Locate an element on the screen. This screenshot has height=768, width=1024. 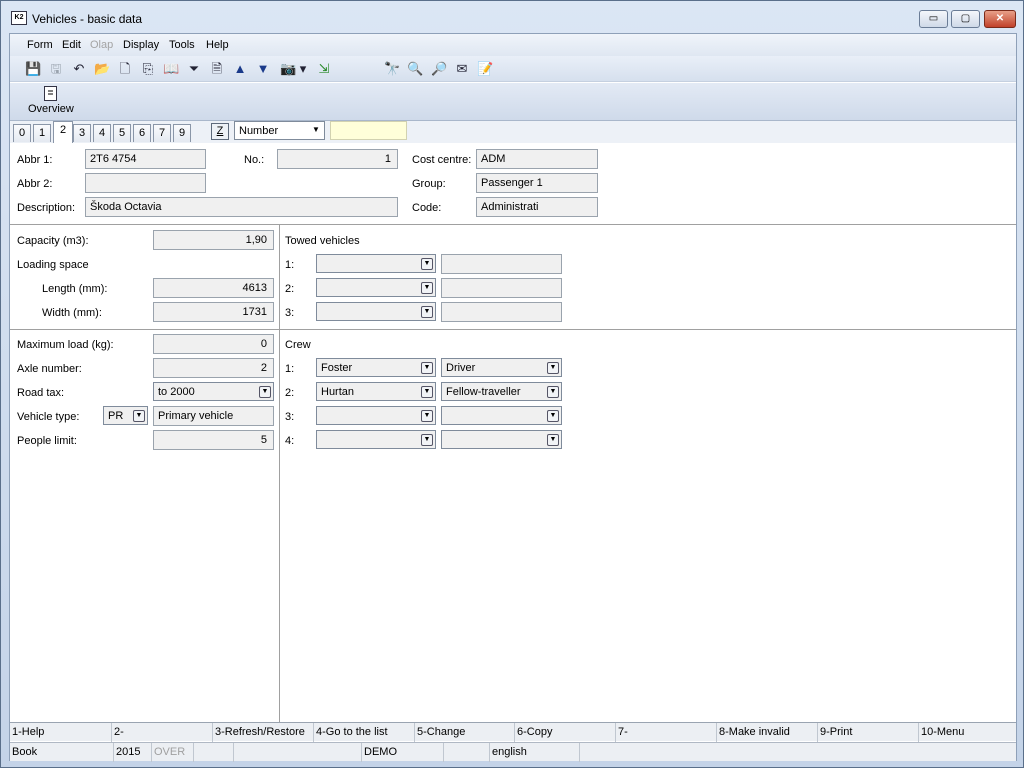
f5-button: 5-Change is located at coordinates (464, 732).